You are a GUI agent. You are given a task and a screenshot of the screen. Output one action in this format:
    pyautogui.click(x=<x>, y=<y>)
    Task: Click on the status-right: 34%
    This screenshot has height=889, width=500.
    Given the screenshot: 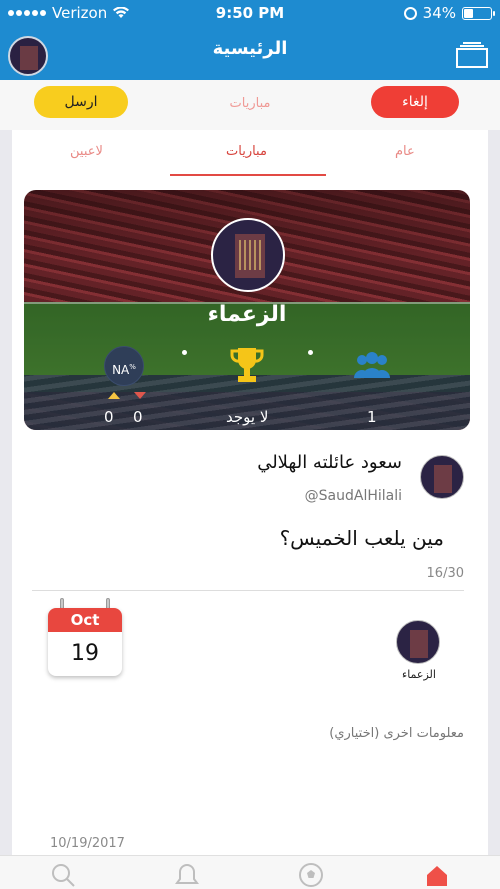 What is the action you would take?
    pyautogui.click(x=449, y=13)
    